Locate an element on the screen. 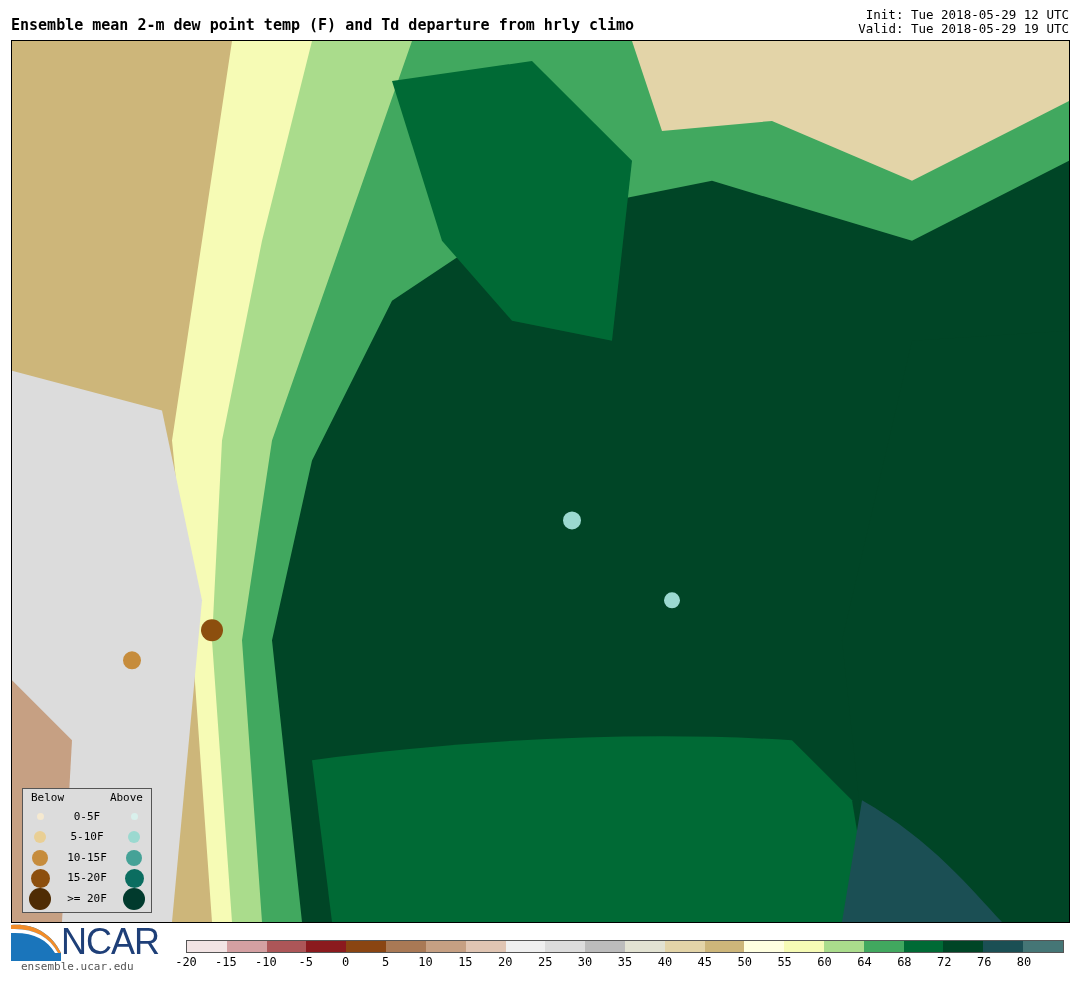 This screenshot has width=1080, height=985. tick-label: 0 is located at coordinates (346, 962).